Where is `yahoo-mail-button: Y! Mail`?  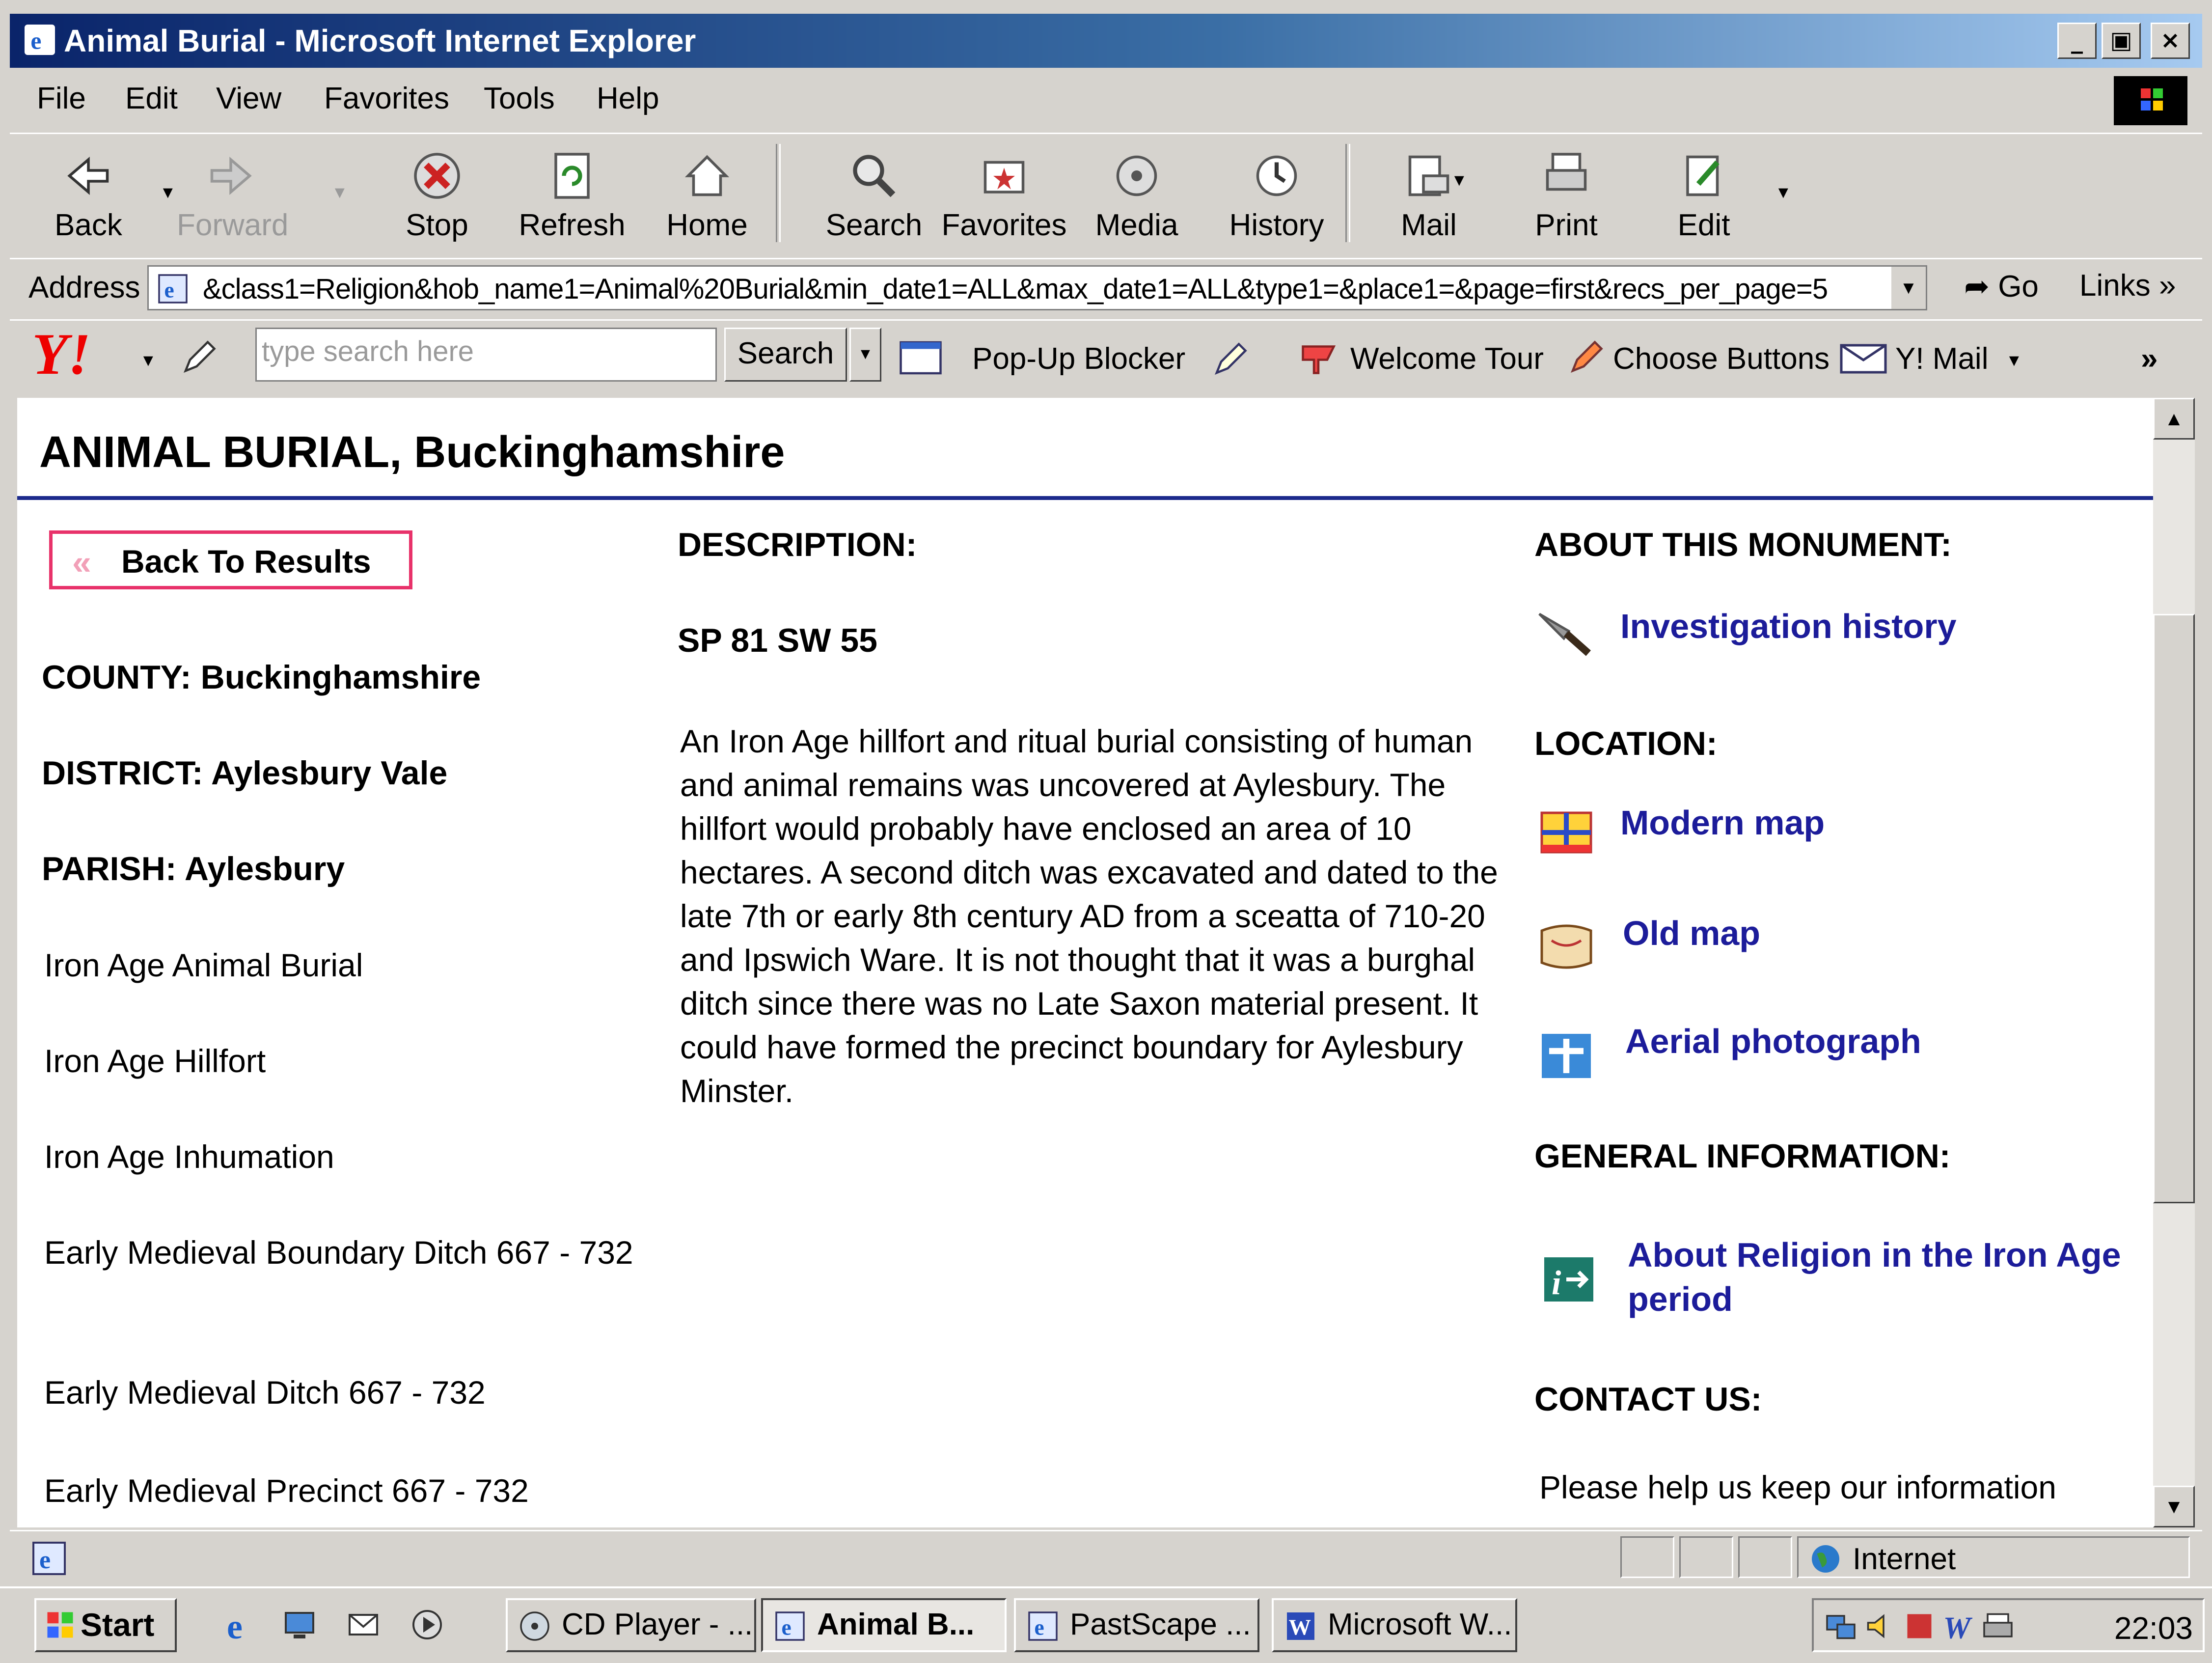
yahoo-mail-button: Y! Mail is located at coordinates (1941, 358).